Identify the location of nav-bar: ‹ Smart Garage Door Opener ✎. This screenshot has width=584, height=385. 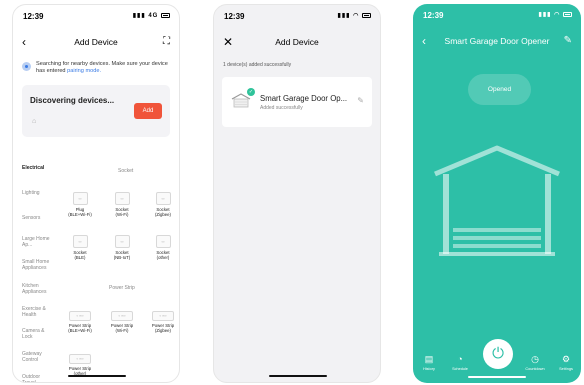
(497, 42).